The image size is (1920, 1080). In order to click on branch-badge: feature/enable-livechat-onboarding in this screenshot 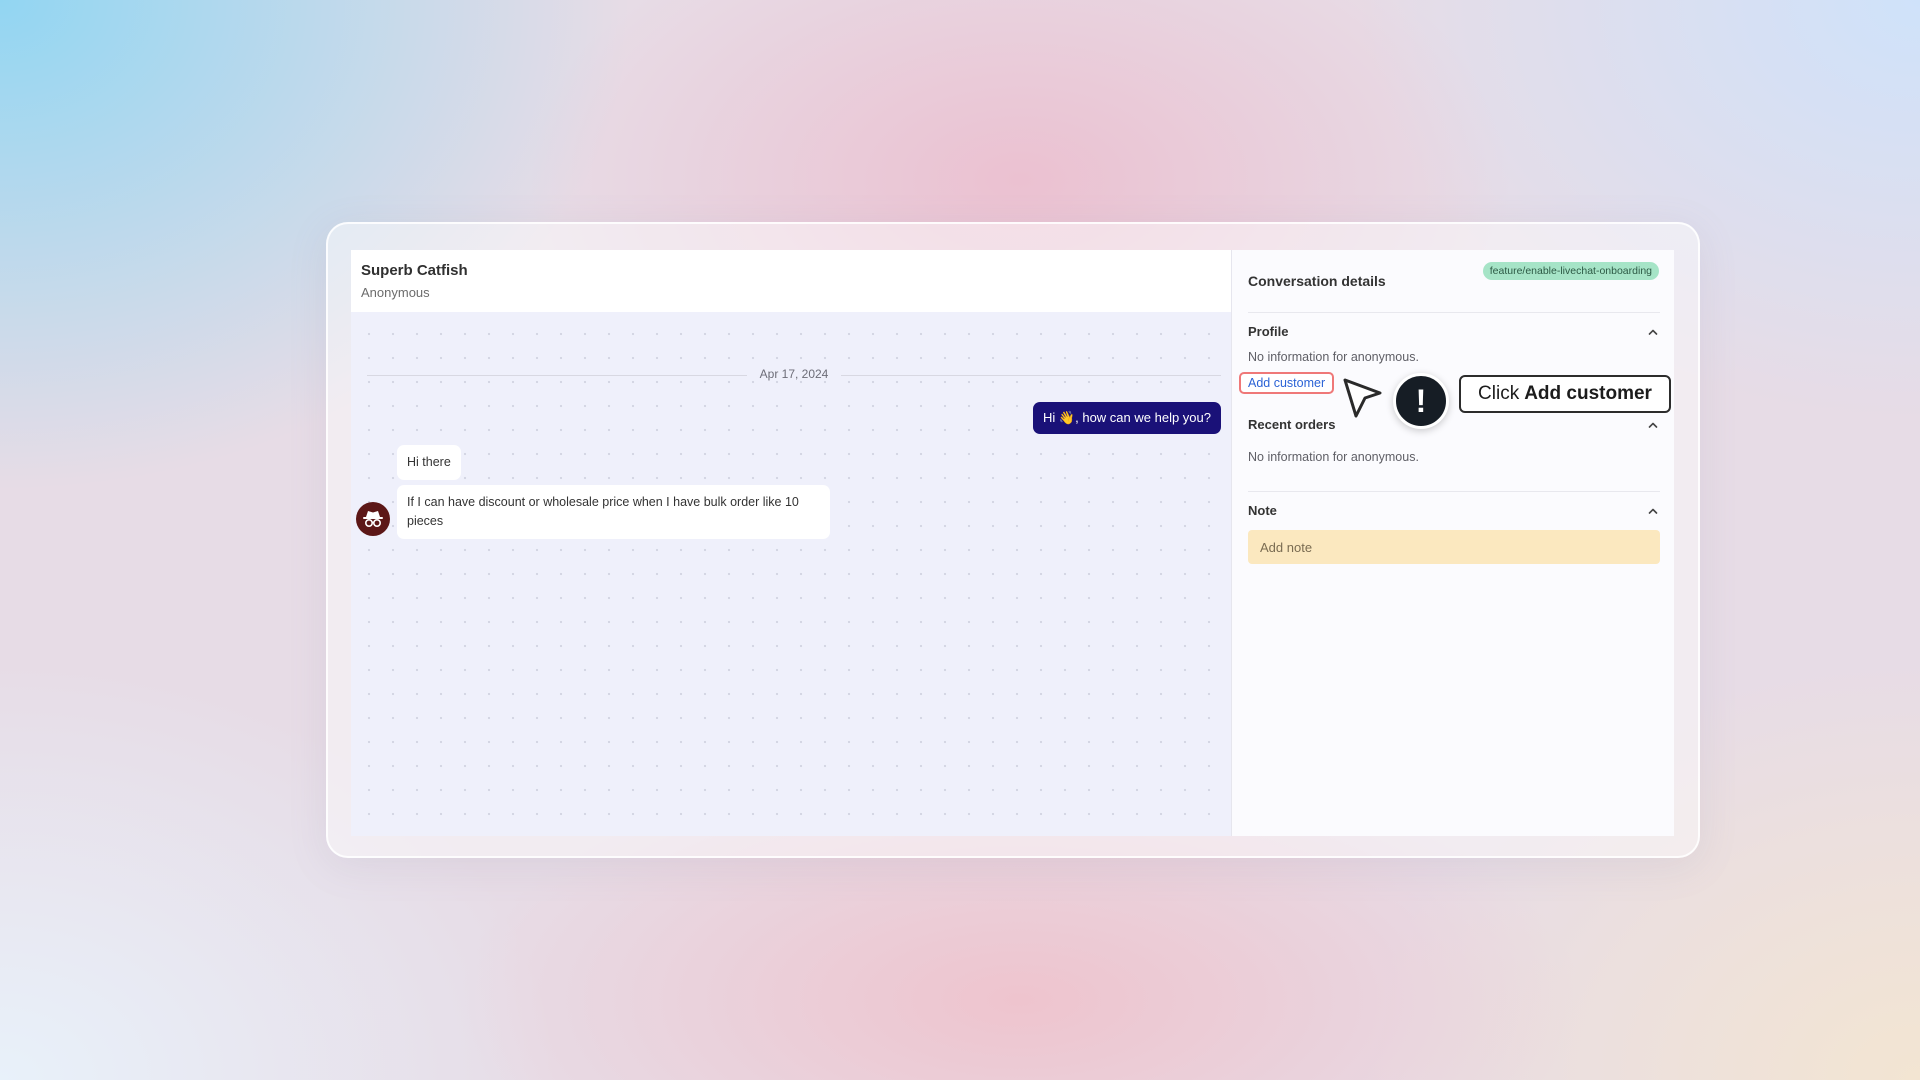, I will do `click(1570, 271)`.